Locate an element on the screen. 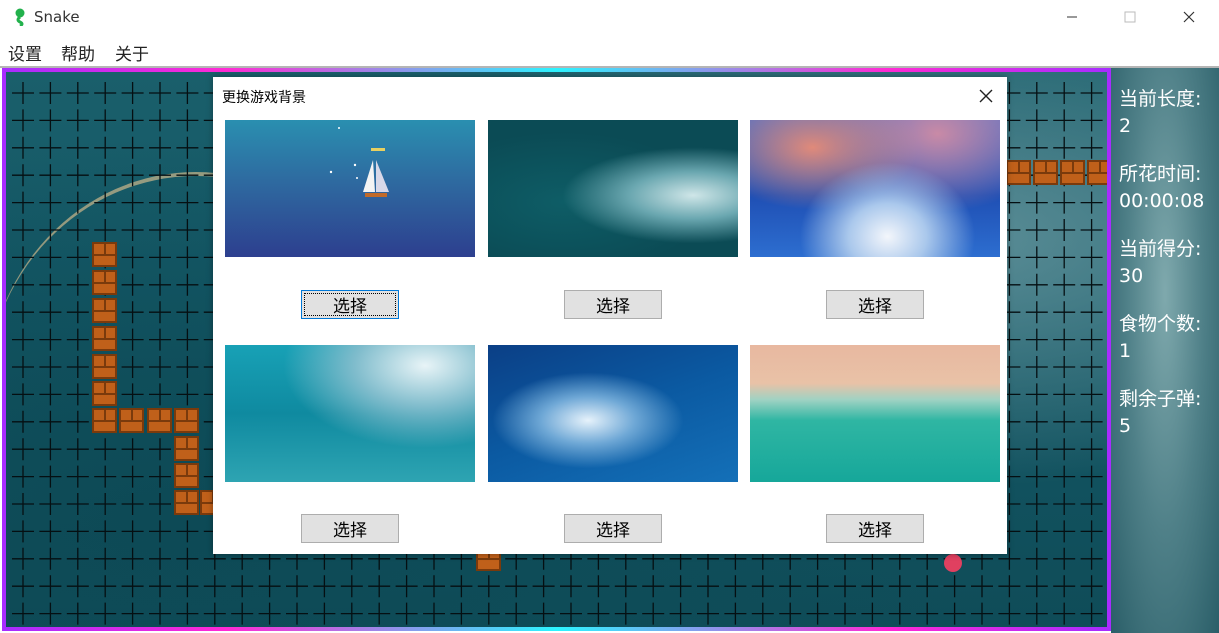 The height and width of the screenshot is (633, 1219). bullets-value: 5 is located at coordinates (1125, 426).